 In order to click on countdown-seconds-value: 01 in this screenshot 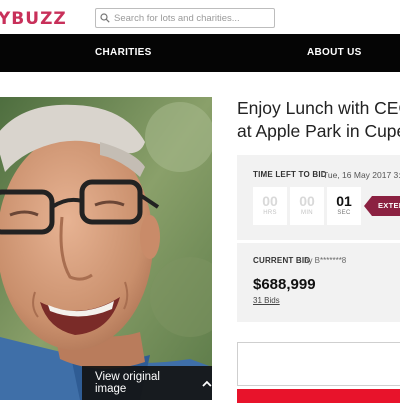, I will do `click(344, 201)`.